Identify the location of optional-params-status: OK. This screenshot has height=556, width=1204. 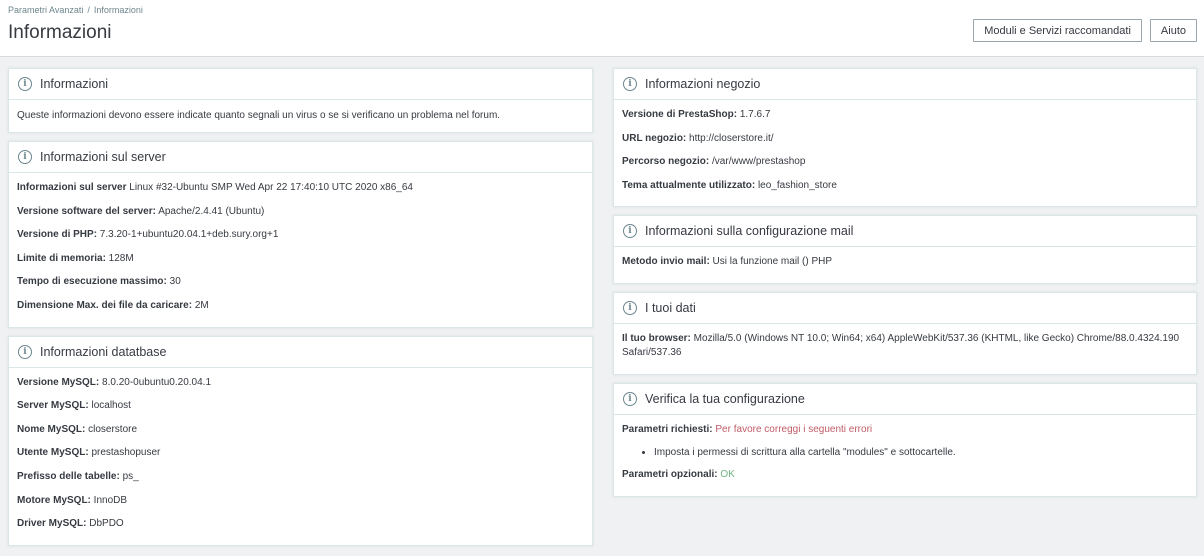
(726, 475).